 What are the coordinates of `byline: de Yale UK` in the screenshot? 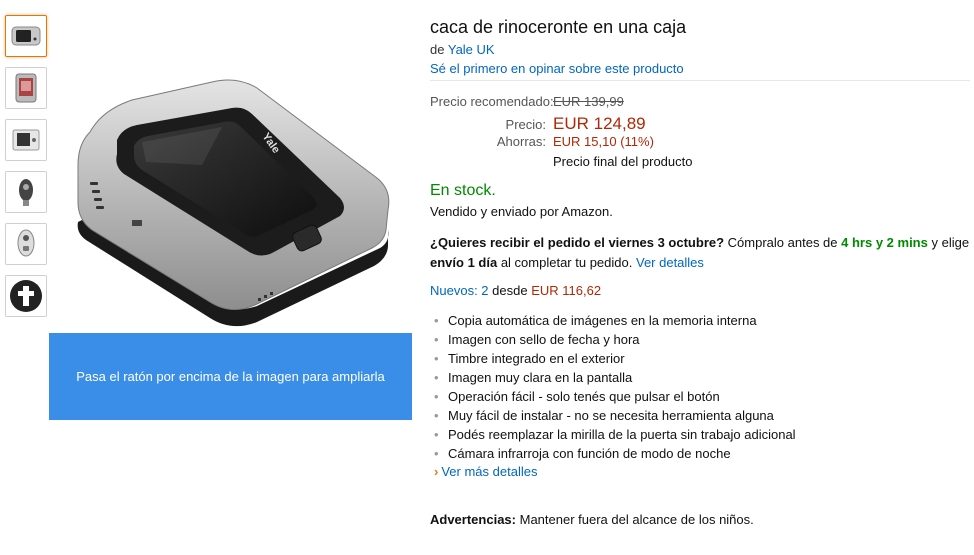 It's located at (462, 49).